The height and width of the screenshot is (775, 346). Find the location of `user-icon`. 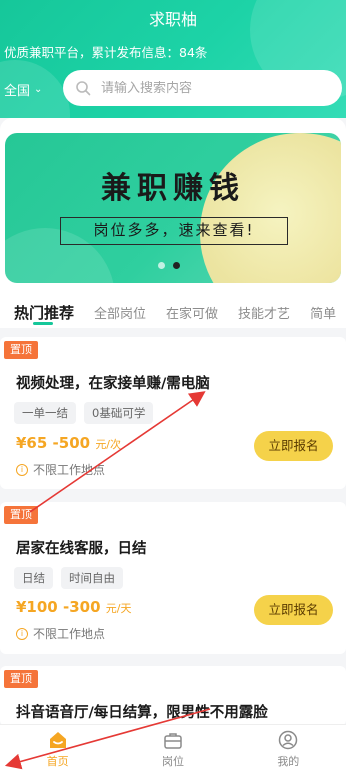

user-icon is located at coordinates (288, 740).